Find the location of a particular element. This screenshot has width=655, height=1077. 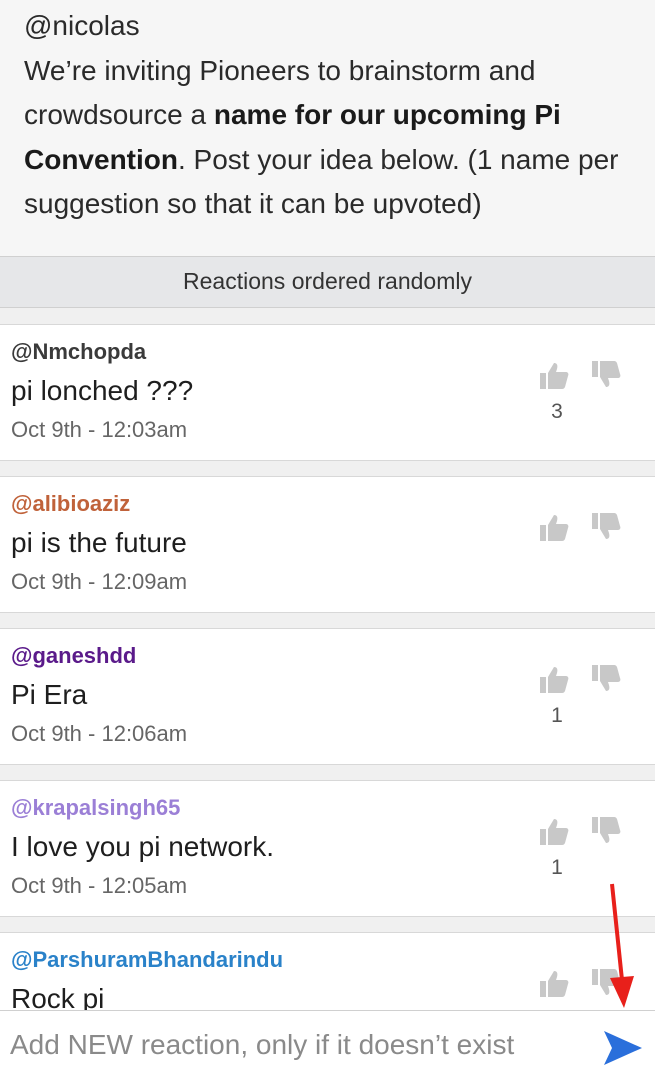

reaction-card: @ganeshdd Pi Era Oct 9th - 12:06am 1 is located at coordinates (327, 696).